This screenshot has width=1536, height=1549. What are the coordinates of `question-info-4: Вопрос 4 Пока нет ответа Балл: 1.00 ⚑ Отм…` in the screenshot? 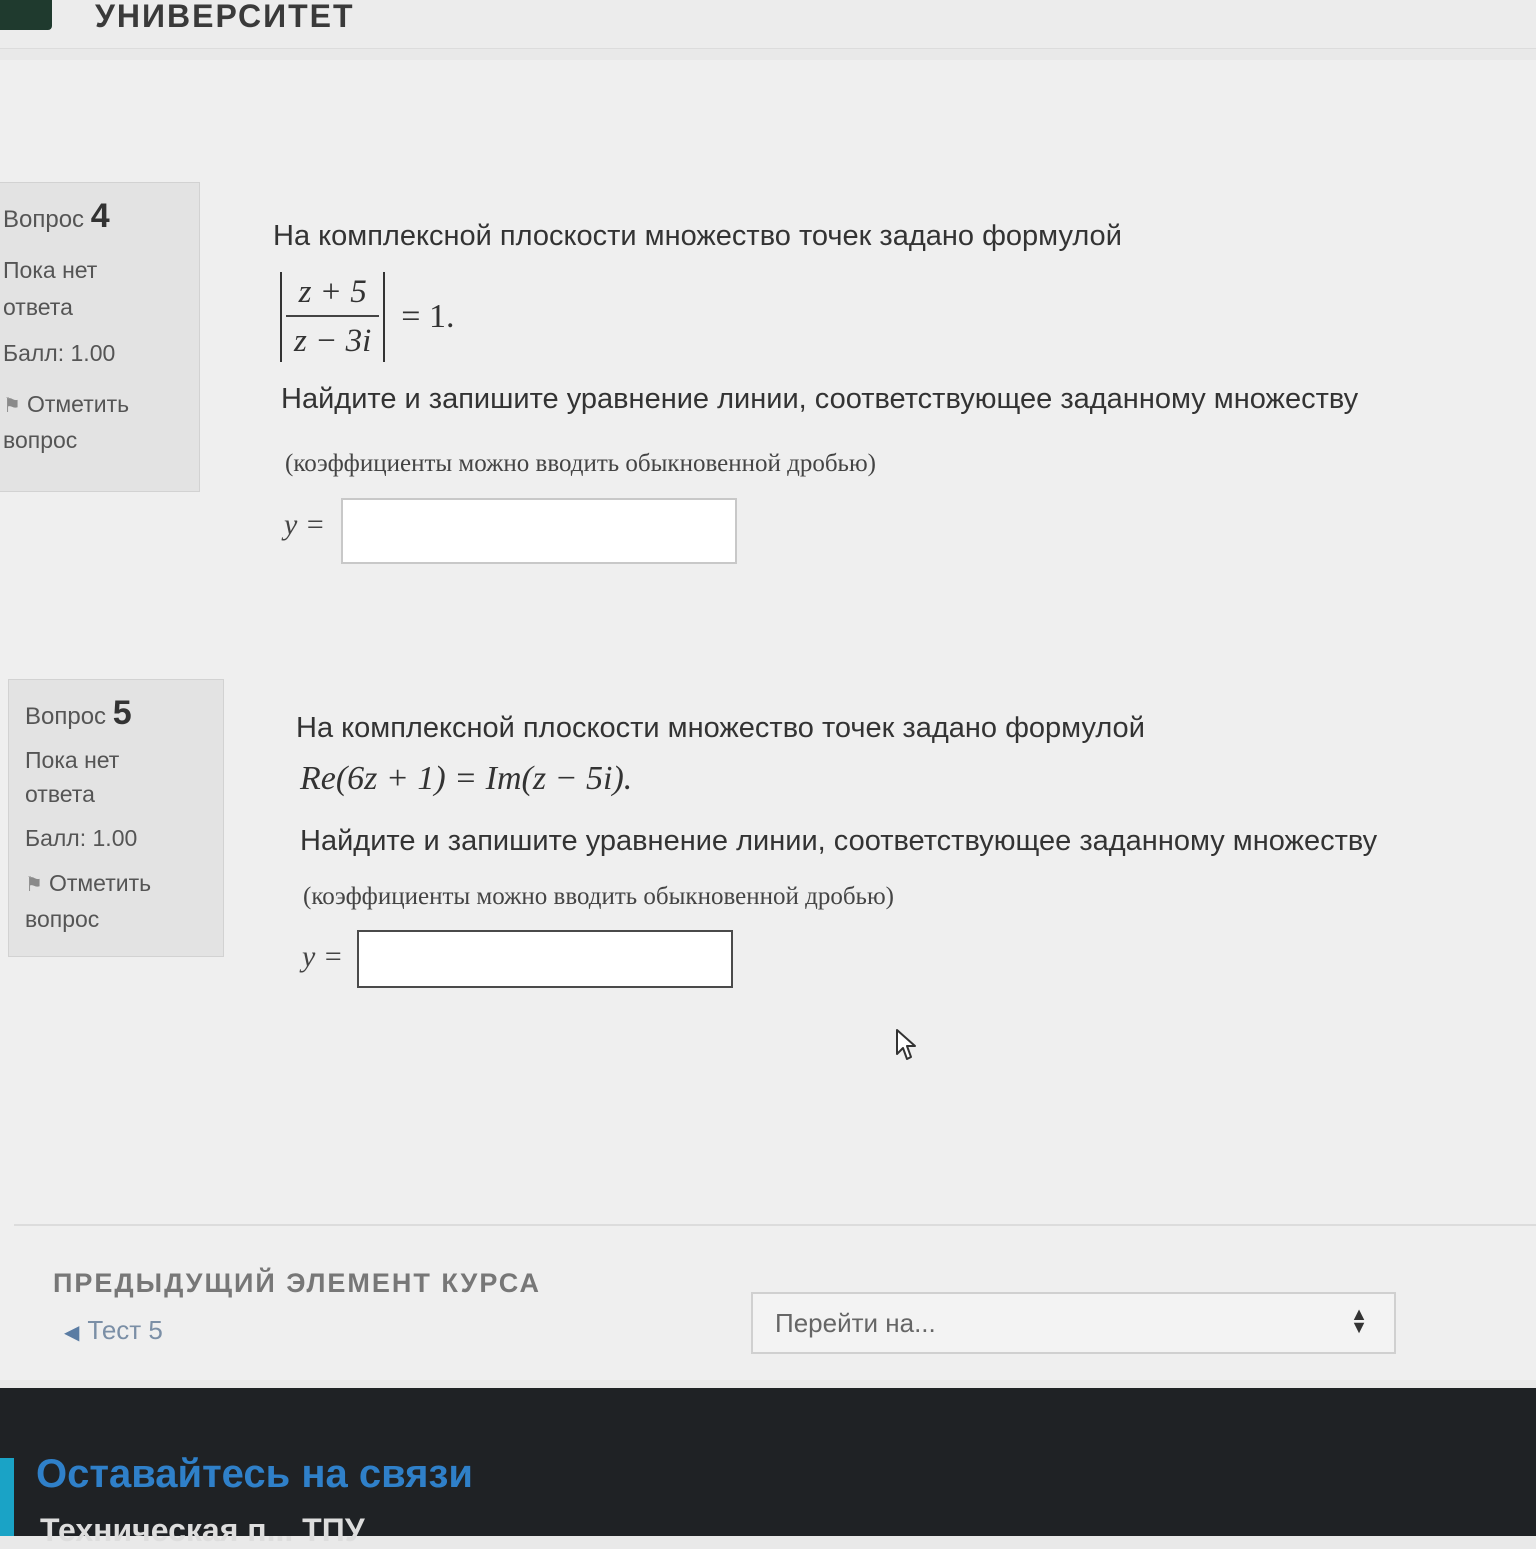 It's located at (100, 337).